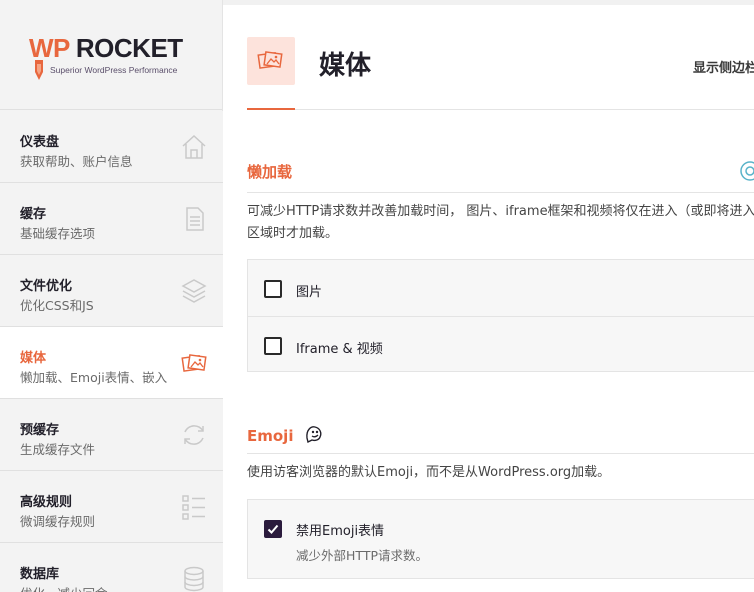  What do you see at coordinates (194, 291) in the screenshot?
I see `layers-icon` at bounding box center [194, 291].